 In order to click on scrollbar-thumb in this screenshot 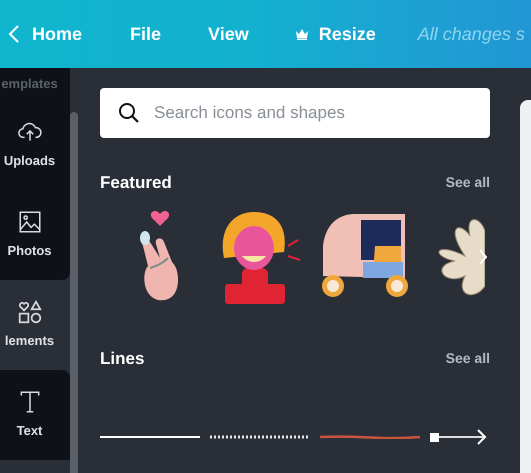, I will do `click(74, 292)`.